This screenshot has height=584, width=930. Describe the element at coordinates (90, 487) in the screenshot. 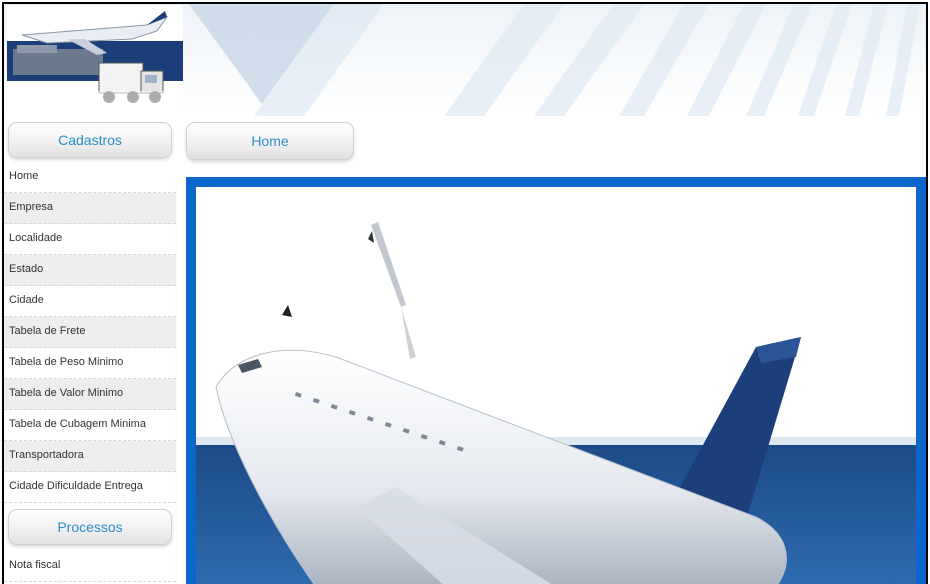

I see `menu-item-cidade-dificuldade-entrega: Cidade Dificuldade Entrega` at that location.